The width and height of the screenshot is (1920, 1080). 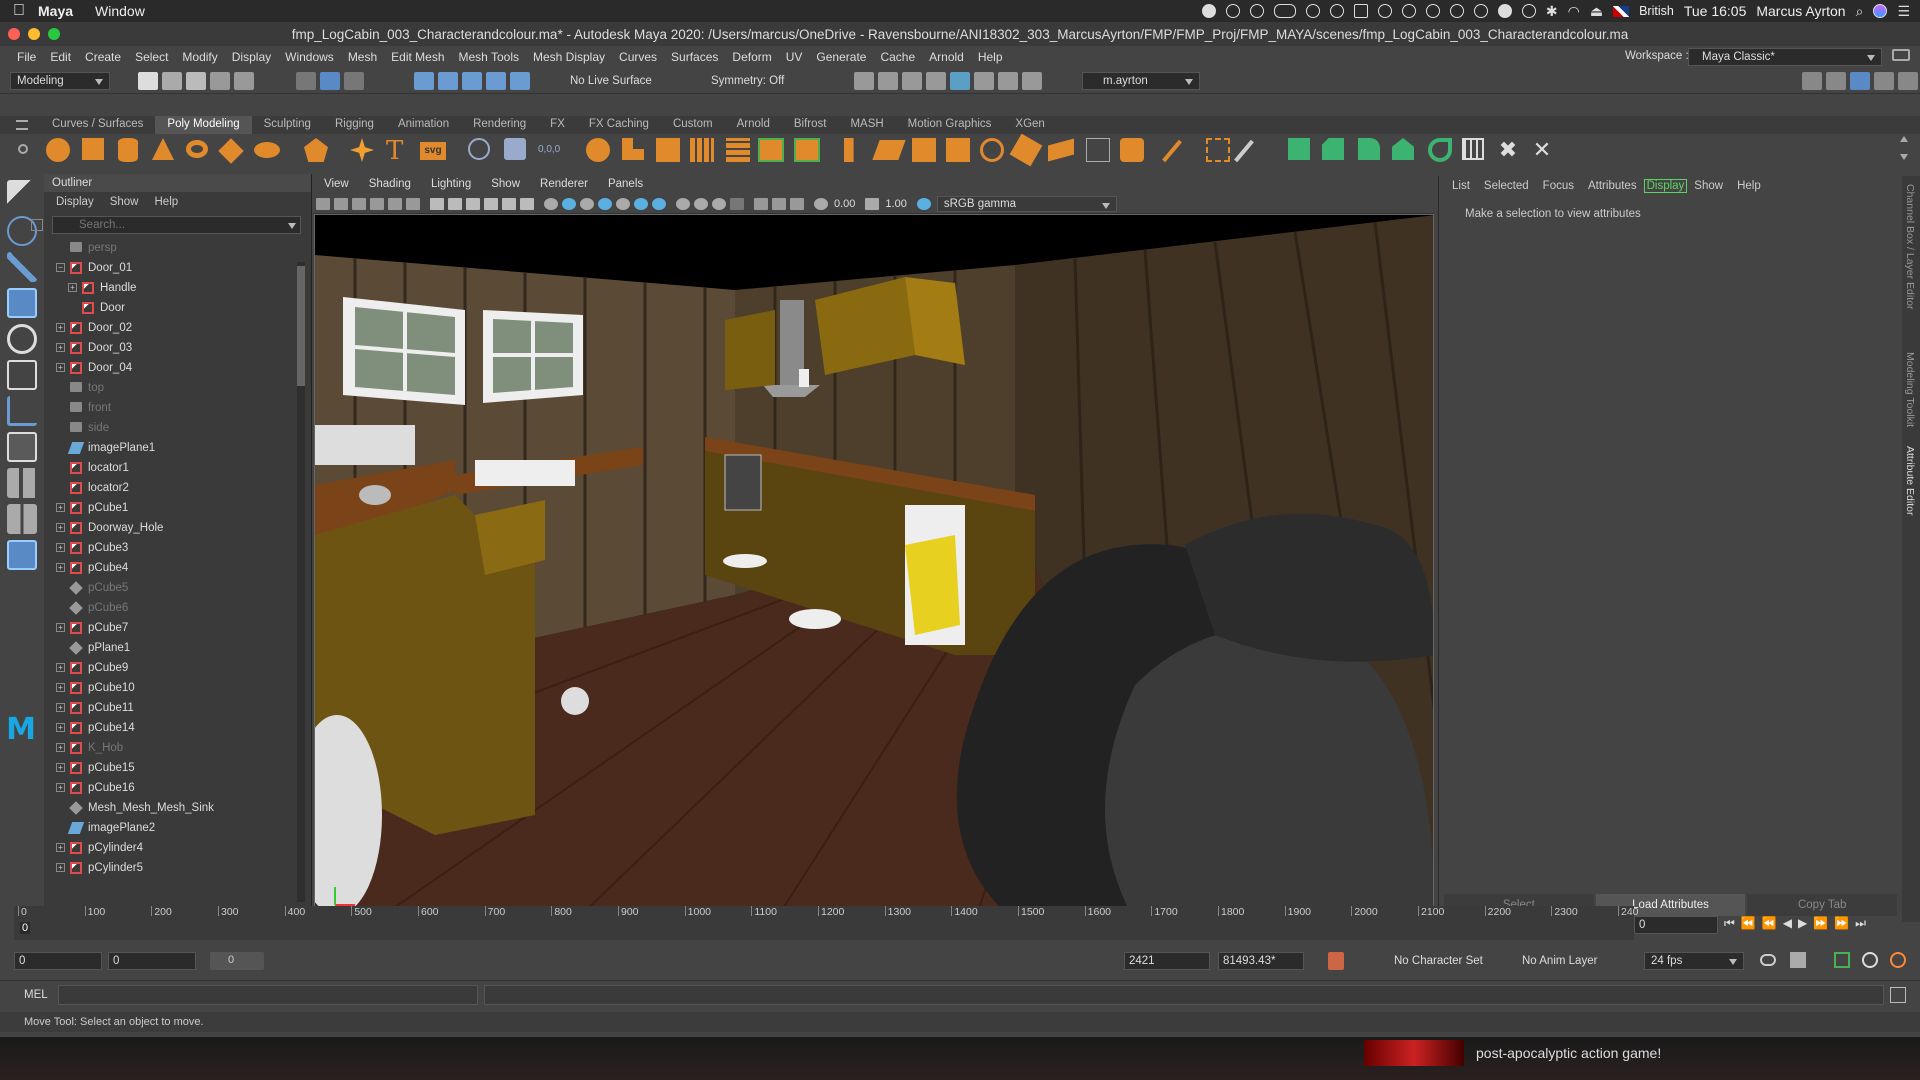 What do you see at coordinates (1403, 149) in the screenshot?
I see `reduce-icon` at bounding box center [1403, 149].